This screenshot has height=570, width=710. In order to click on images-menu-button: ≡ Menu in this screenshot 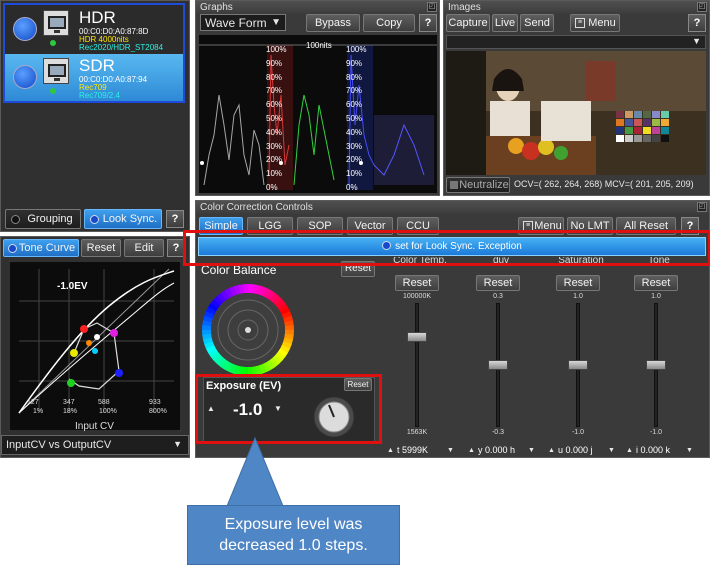, I will do `click(595, 23)`.